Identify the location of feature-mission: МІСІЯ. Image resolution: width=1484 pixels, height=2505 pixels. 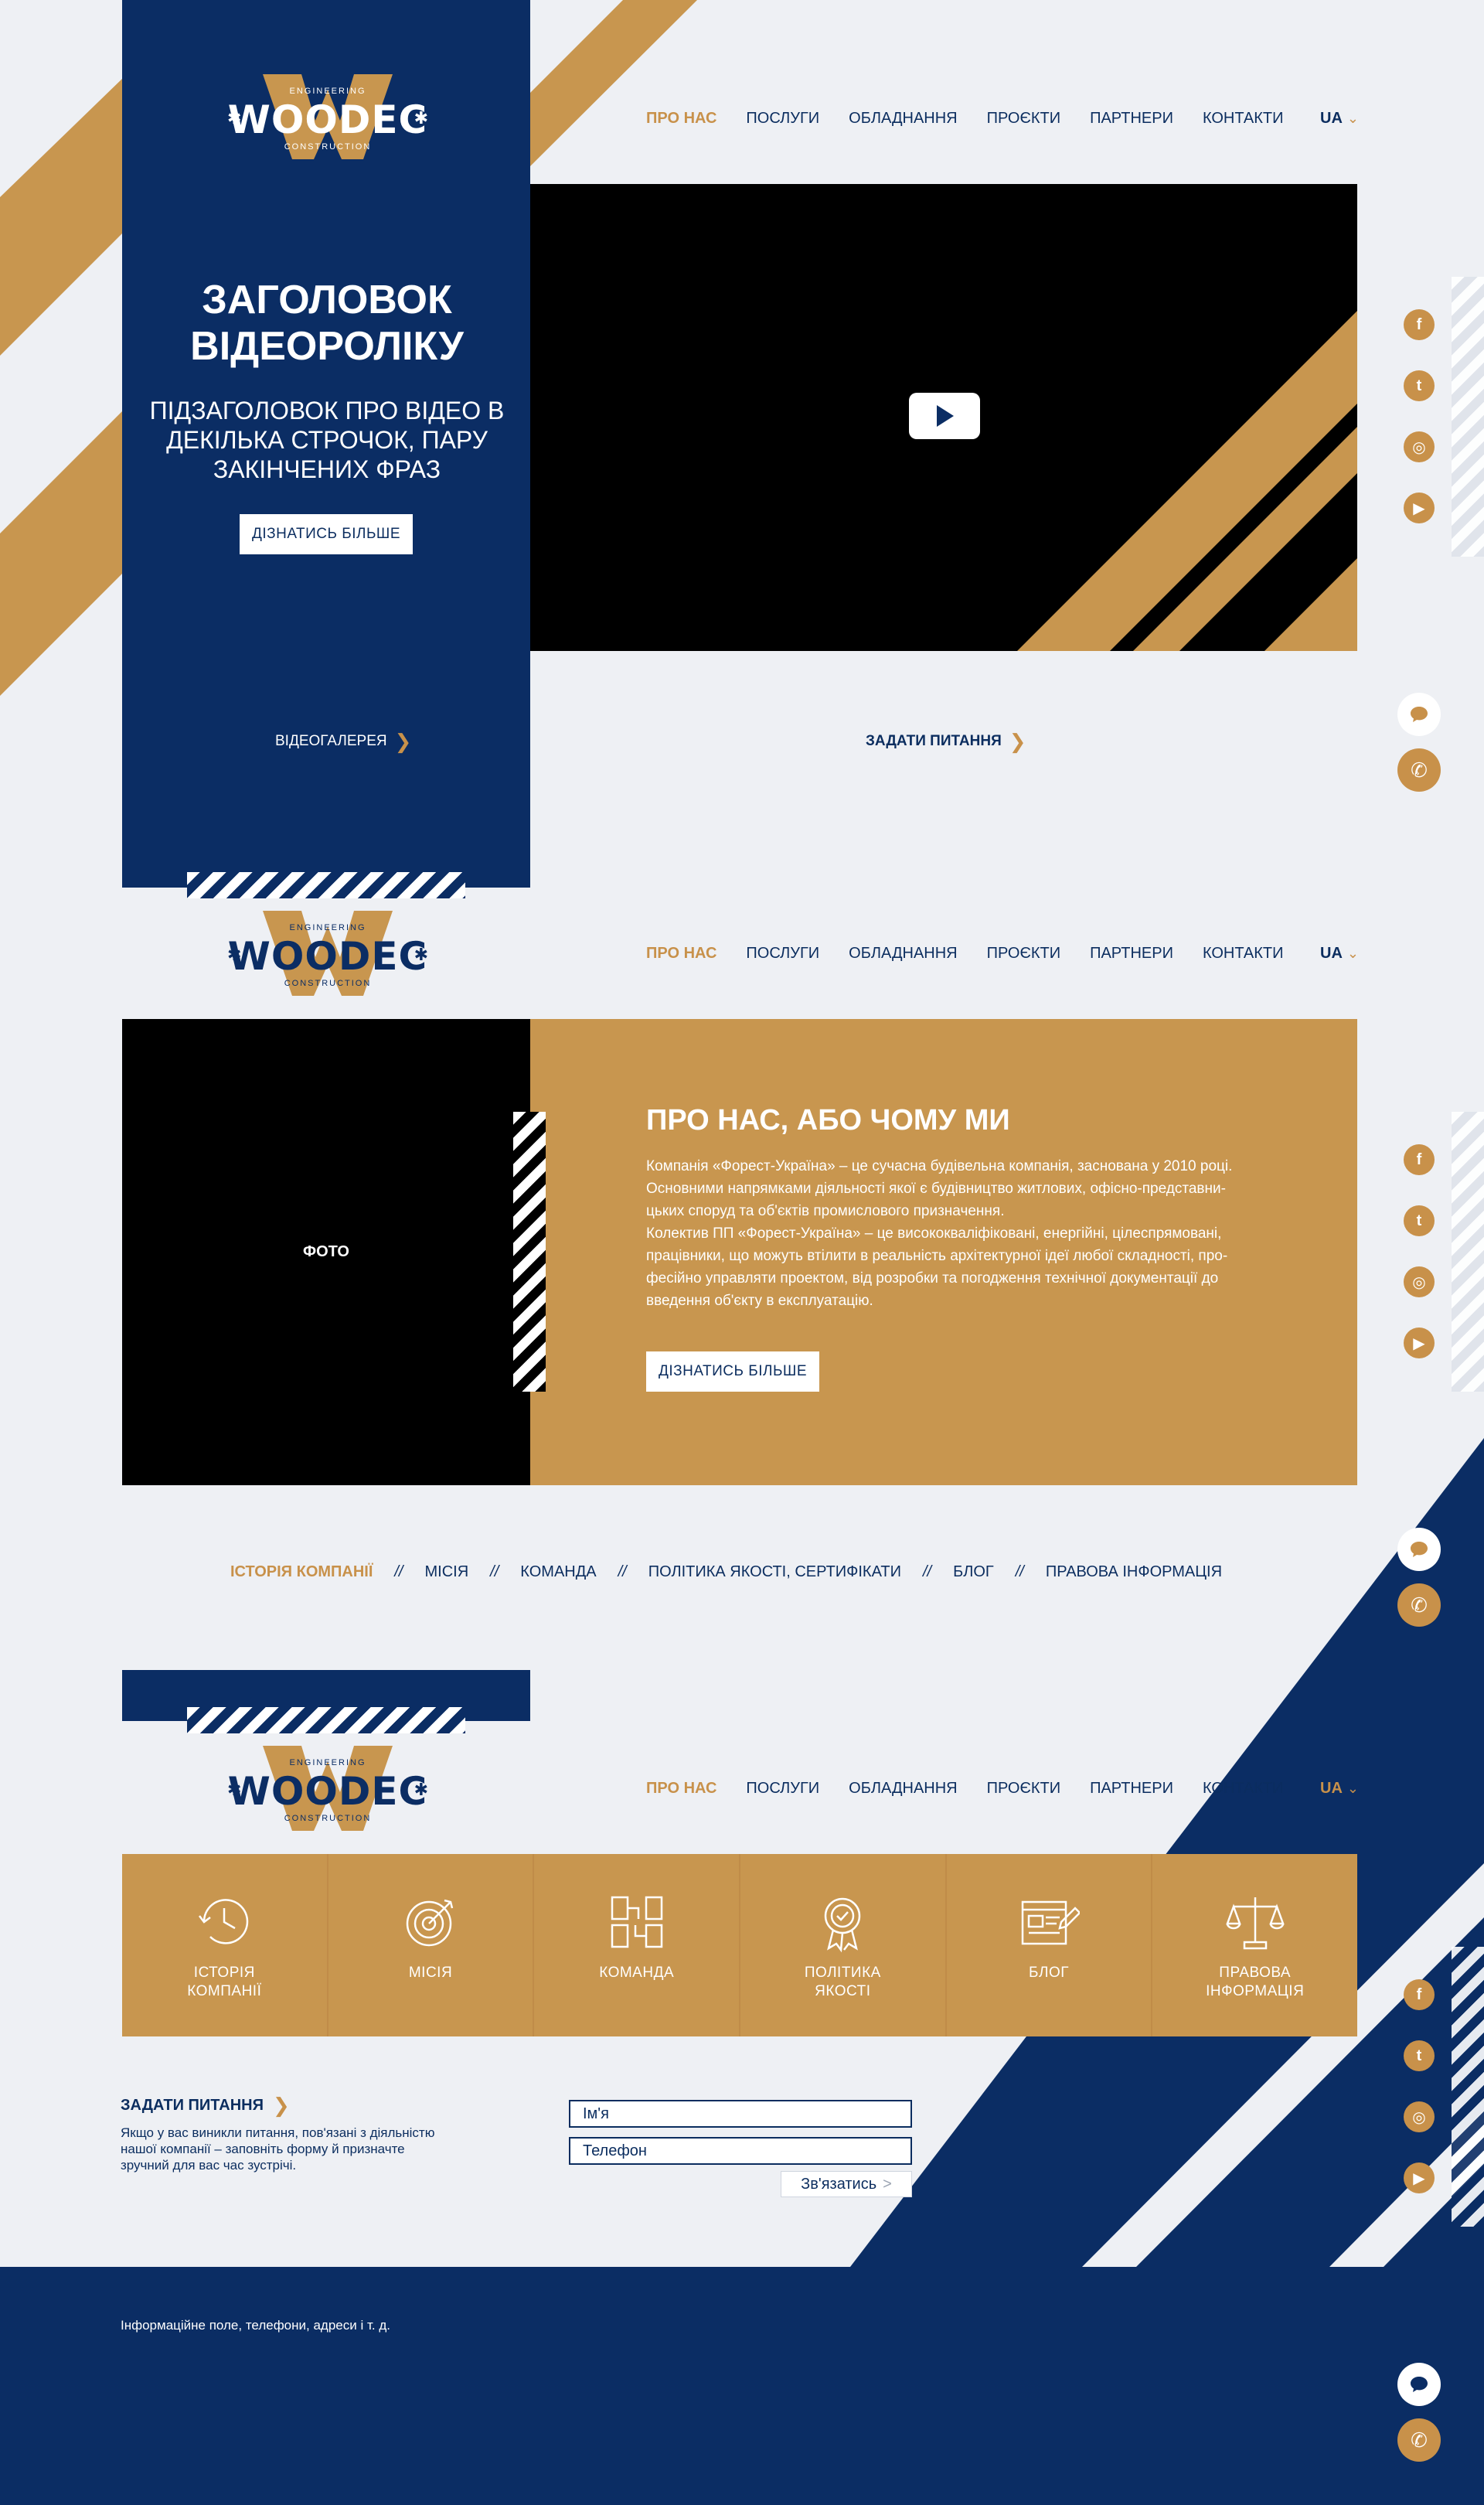
(431, 1945).